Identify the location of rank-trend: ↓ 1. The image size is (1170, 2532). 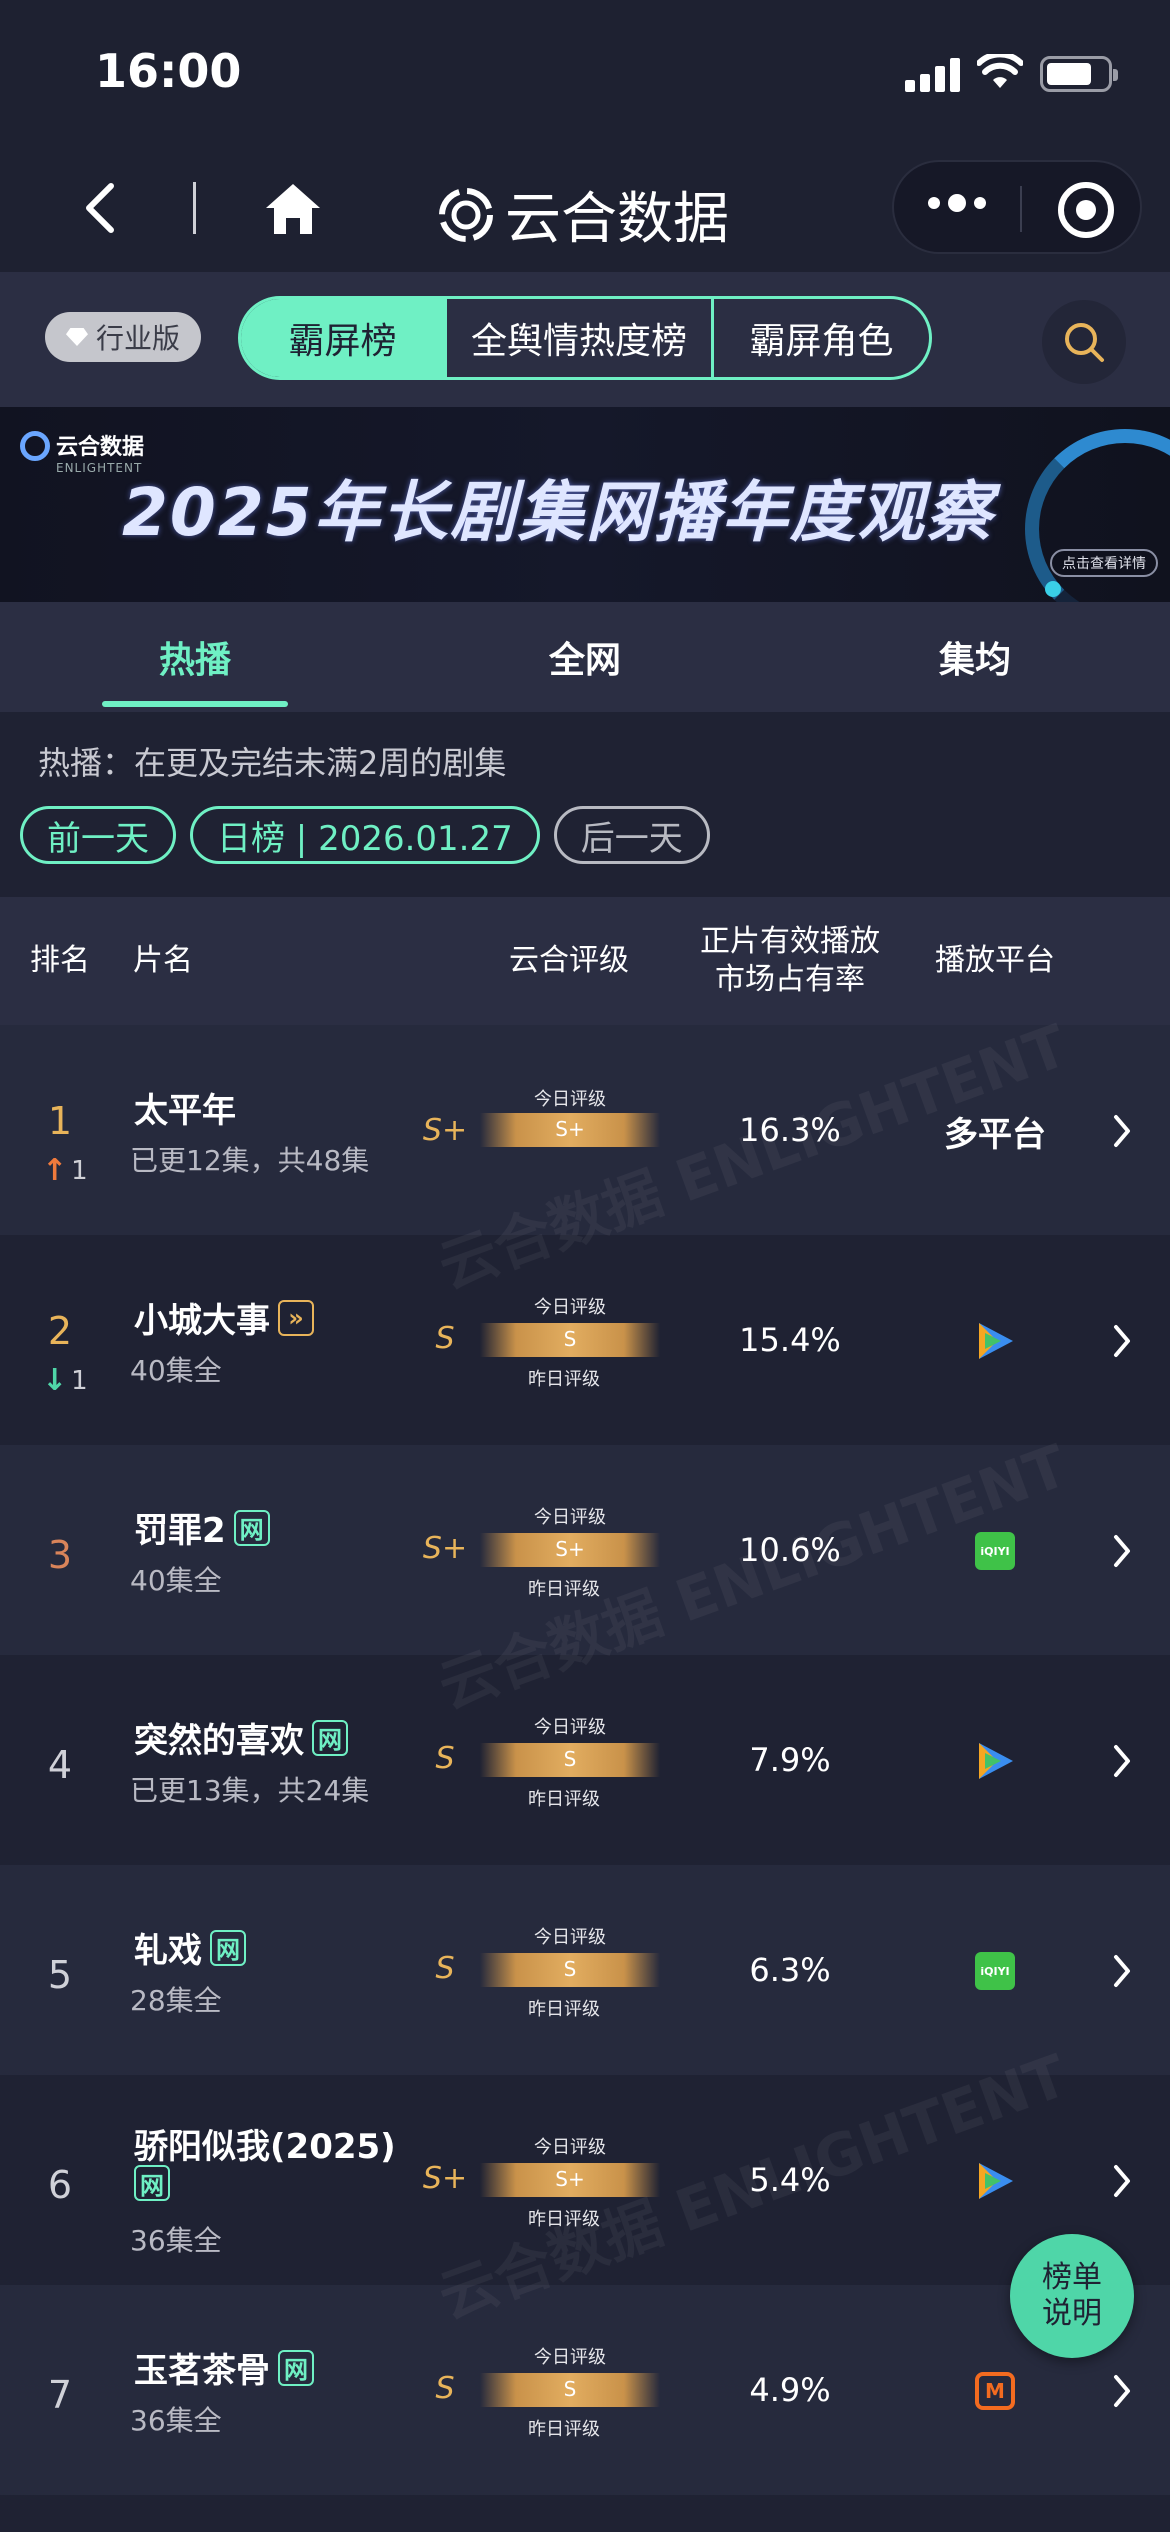
(65, 1380).